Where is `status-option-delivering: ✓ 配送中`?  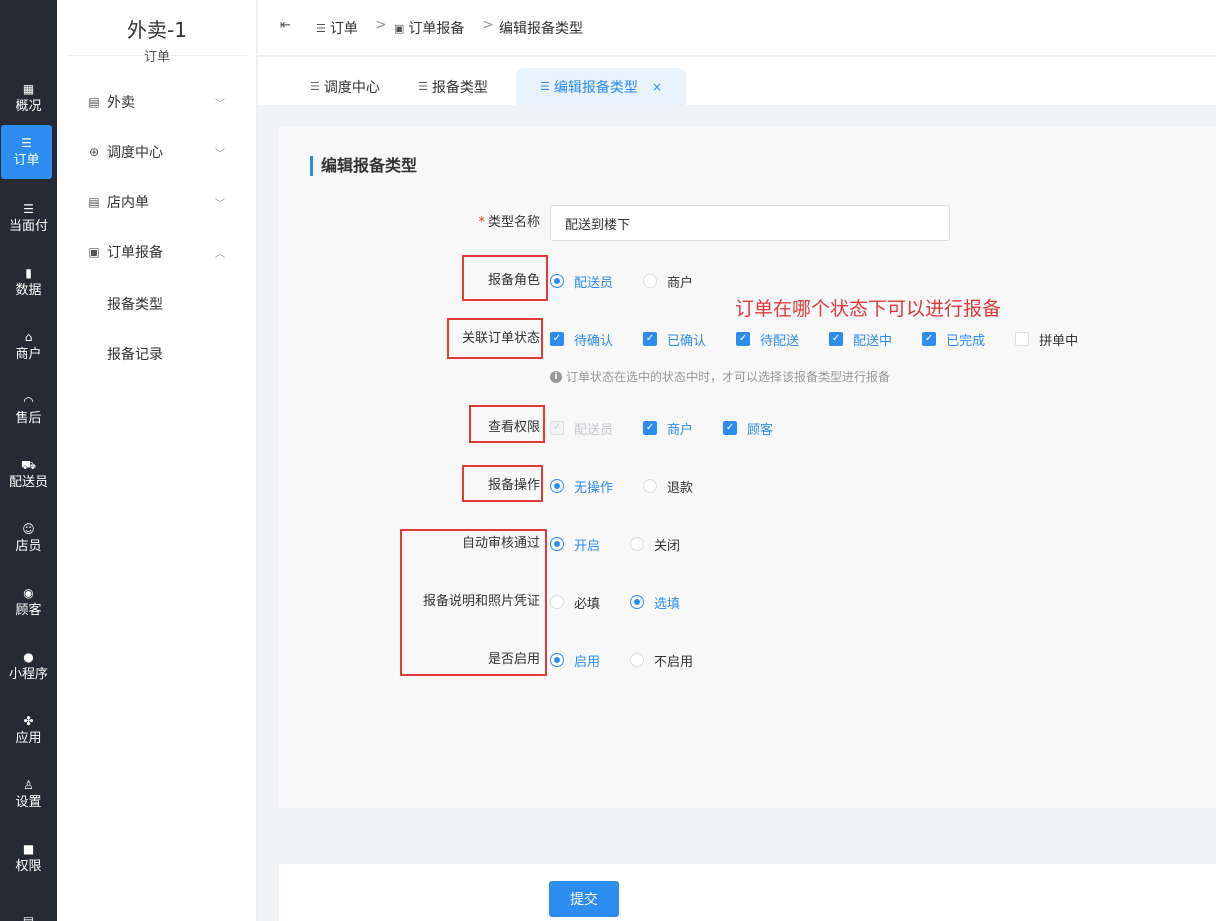 status-option-delivering: ✓ 配送中 is located at coordinates (860, 339).